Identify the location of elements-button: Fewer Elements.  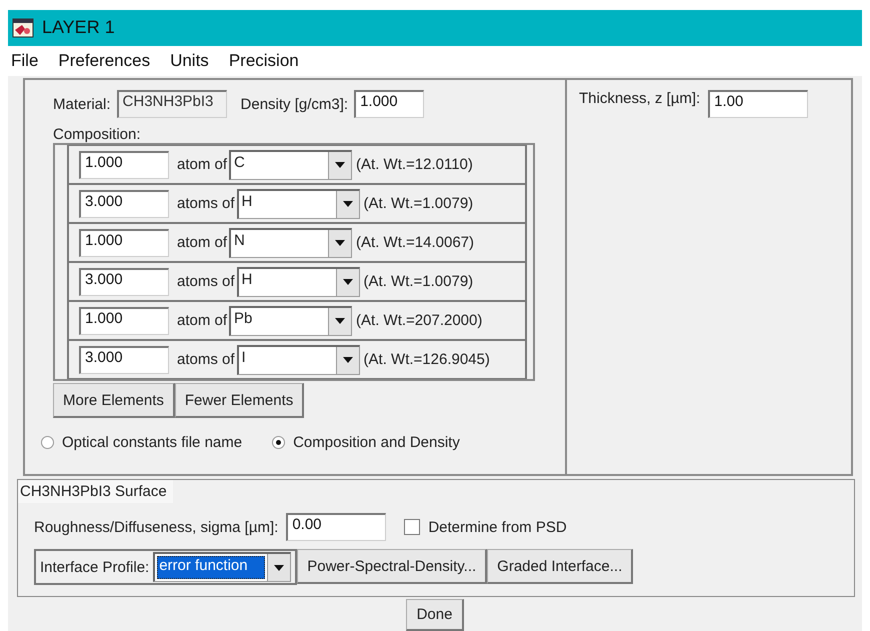
(239, 400).